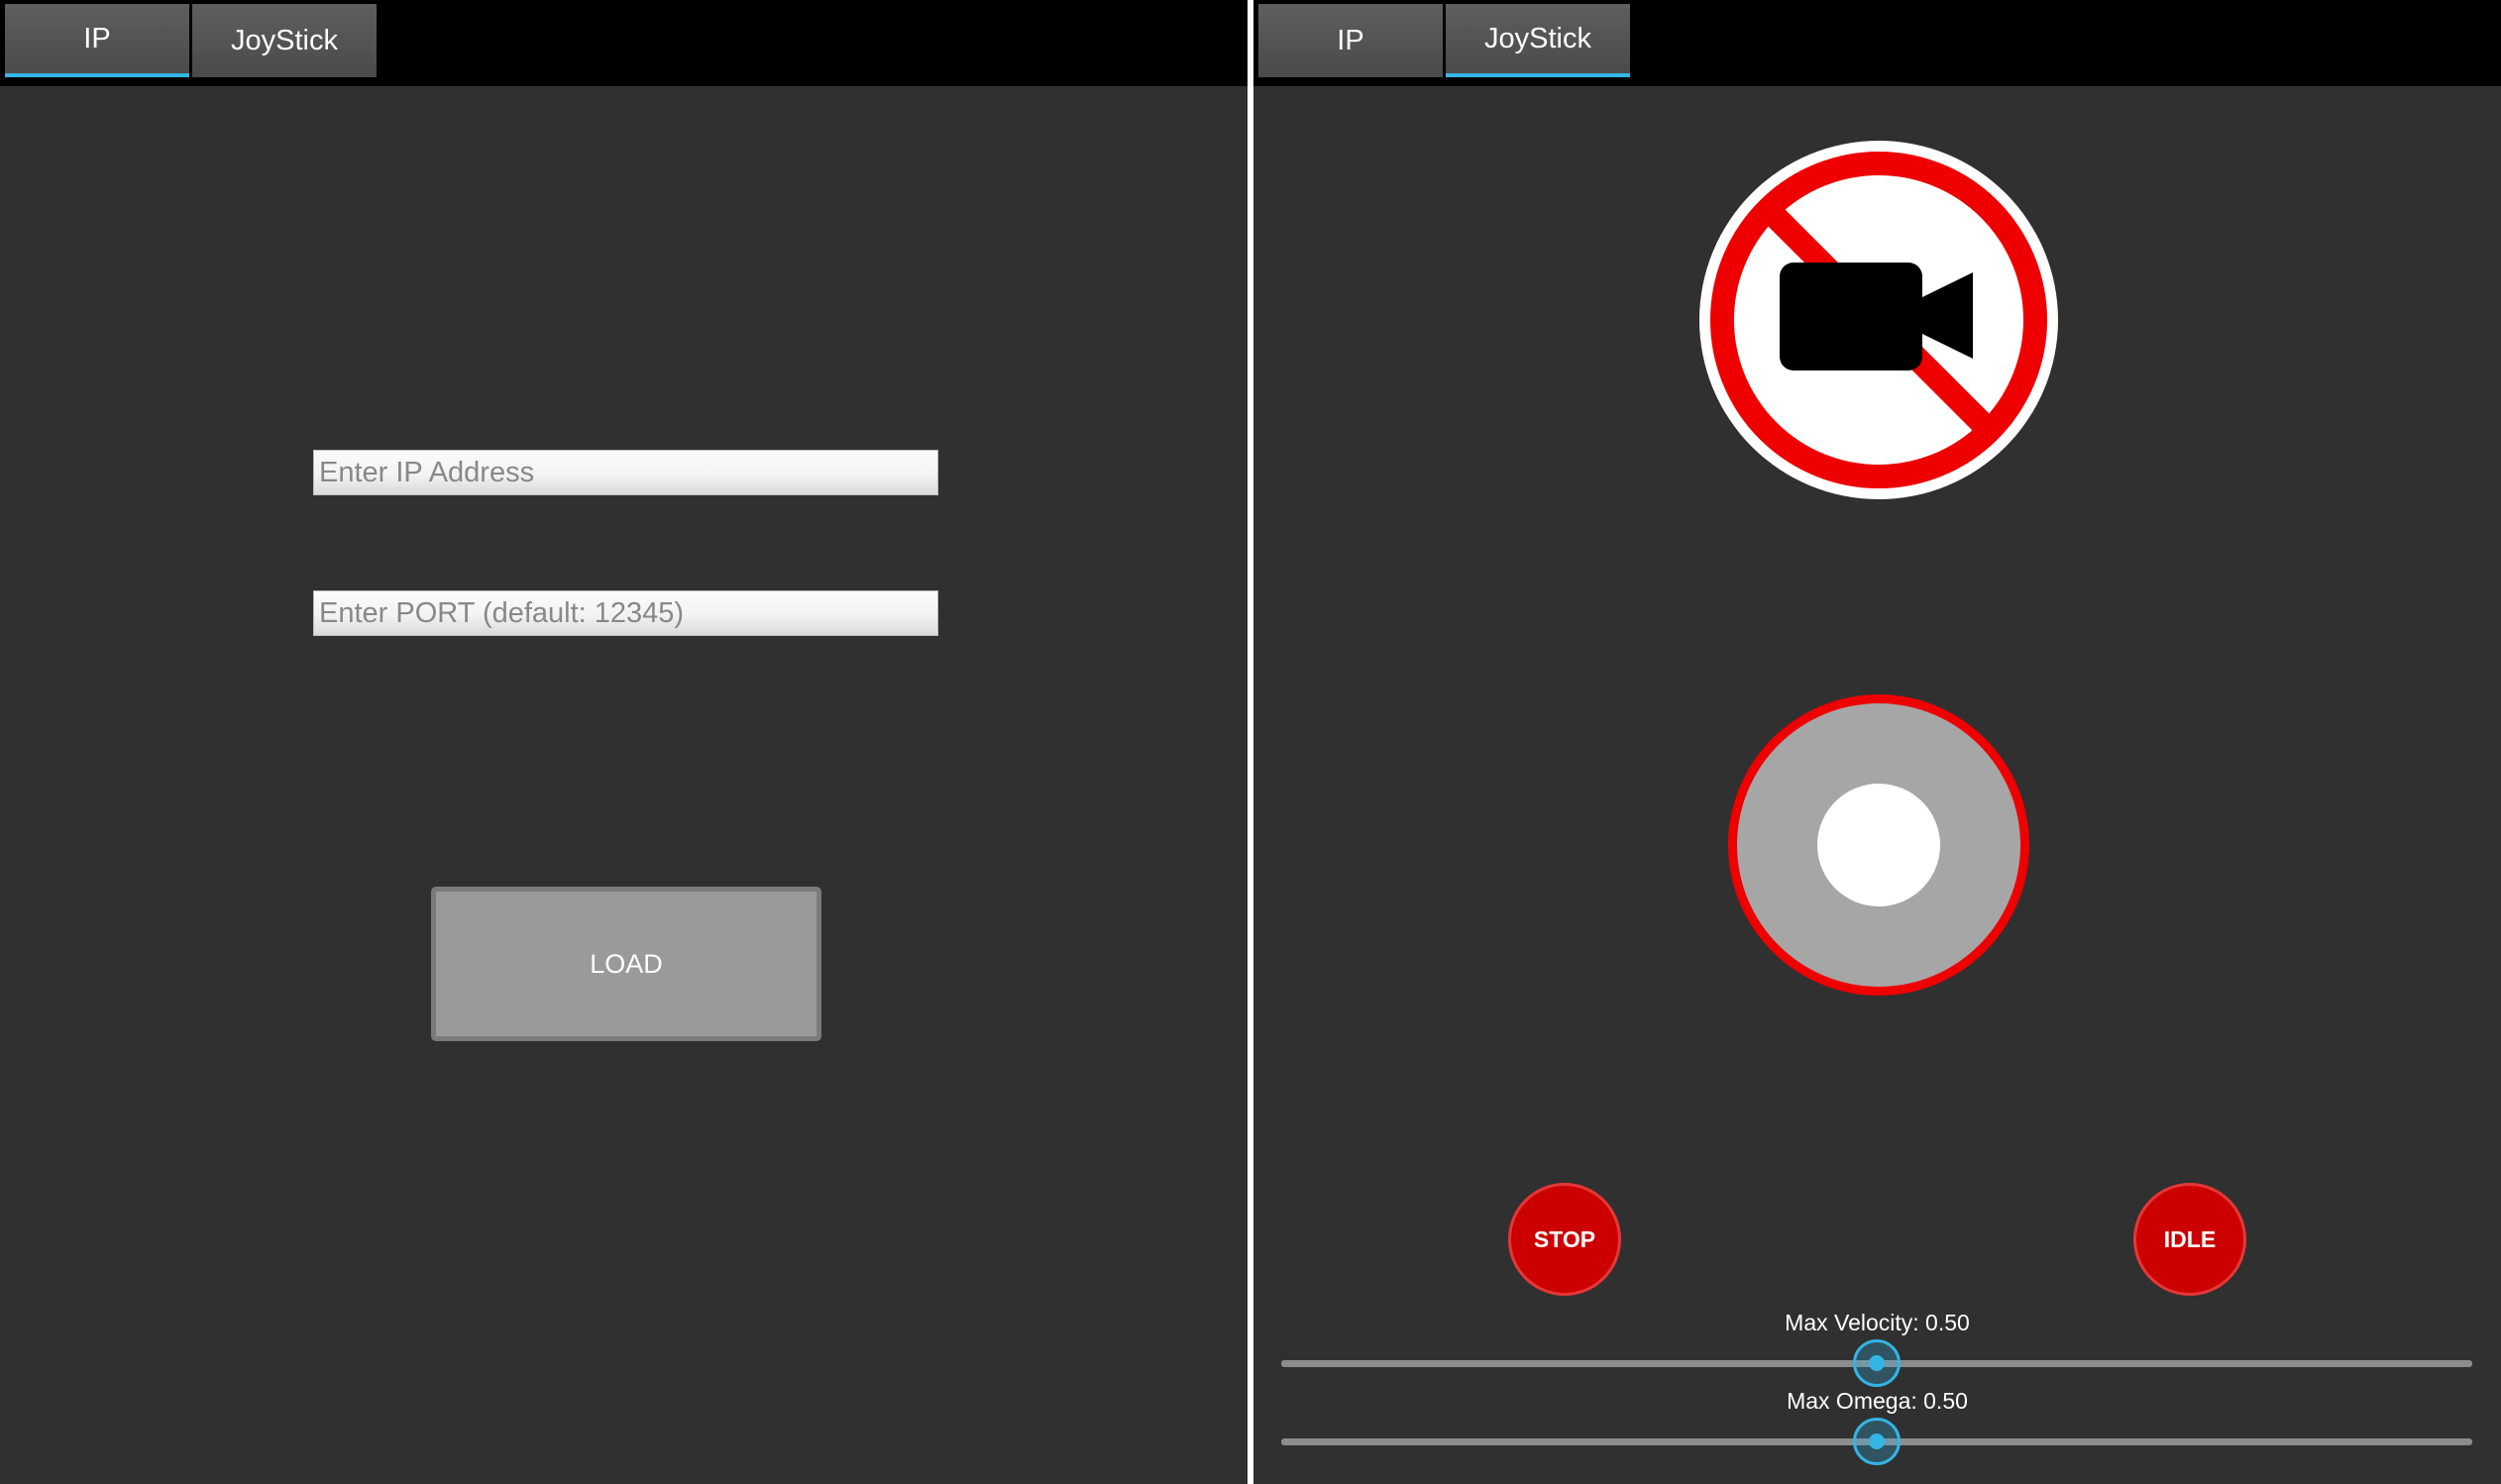 The width and height of the screenshot is (2501, 1484). Describe the element at coordinates (1877, 1401) in the screenshot. I see `max-omega-label: Max Omega: 0.50` at that location.